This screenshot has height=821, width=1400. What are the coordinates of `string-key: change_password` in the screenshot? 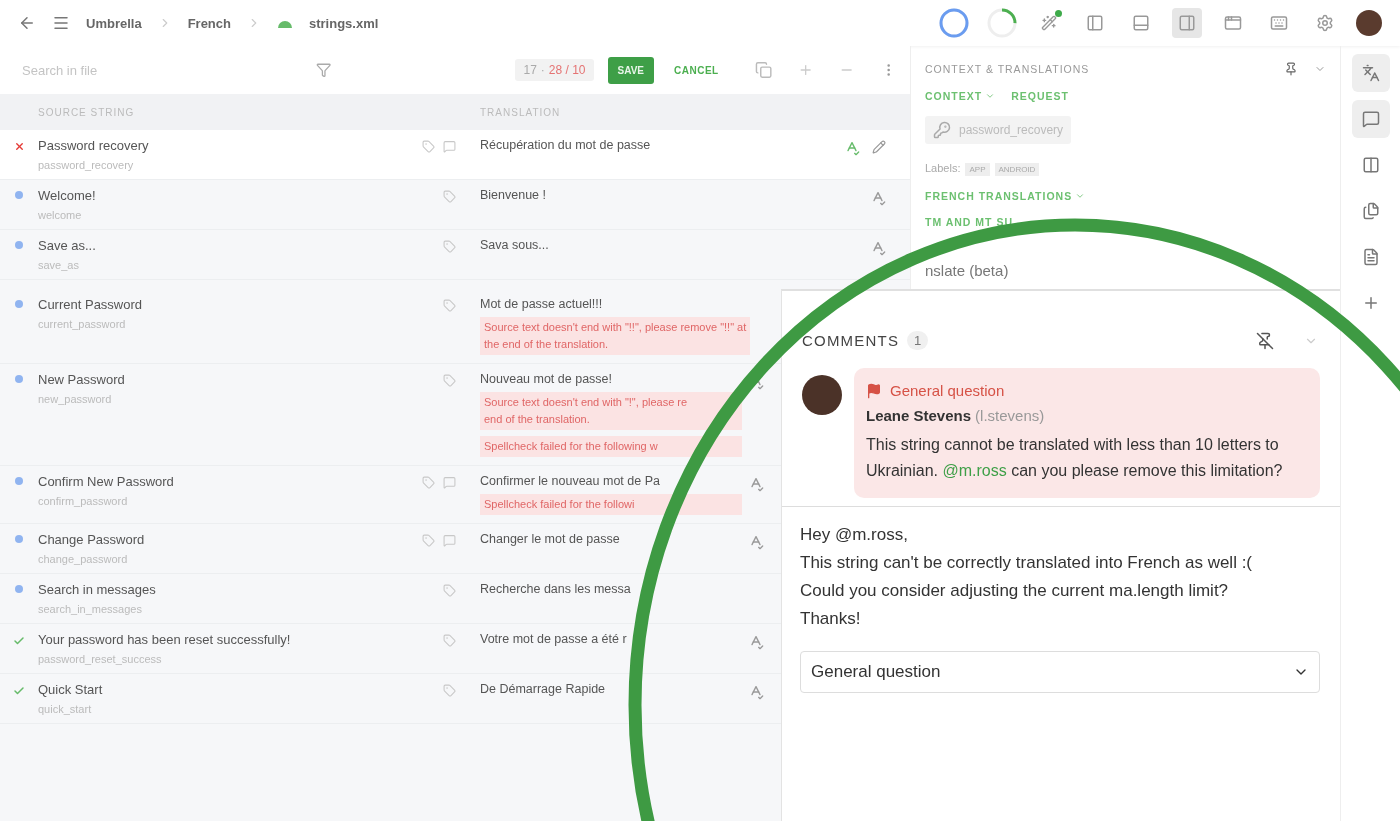 It's located at (83, 559).